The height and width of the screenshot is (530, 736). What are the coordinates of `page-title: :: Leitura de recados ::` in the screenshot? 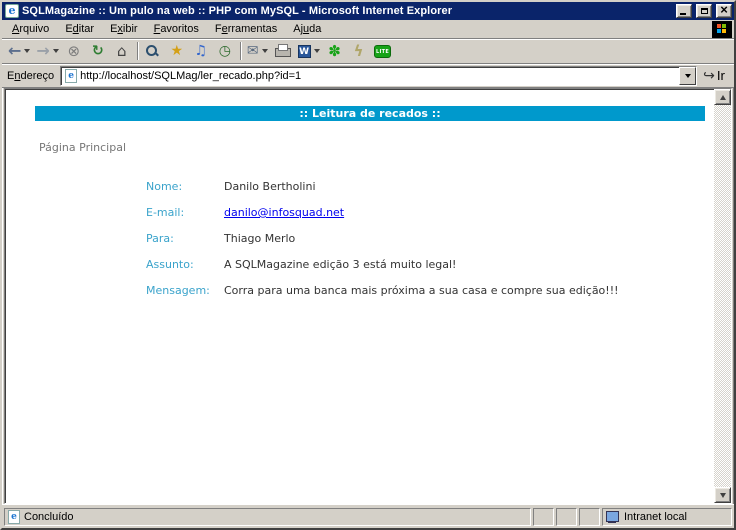 It's located at (370, 113).